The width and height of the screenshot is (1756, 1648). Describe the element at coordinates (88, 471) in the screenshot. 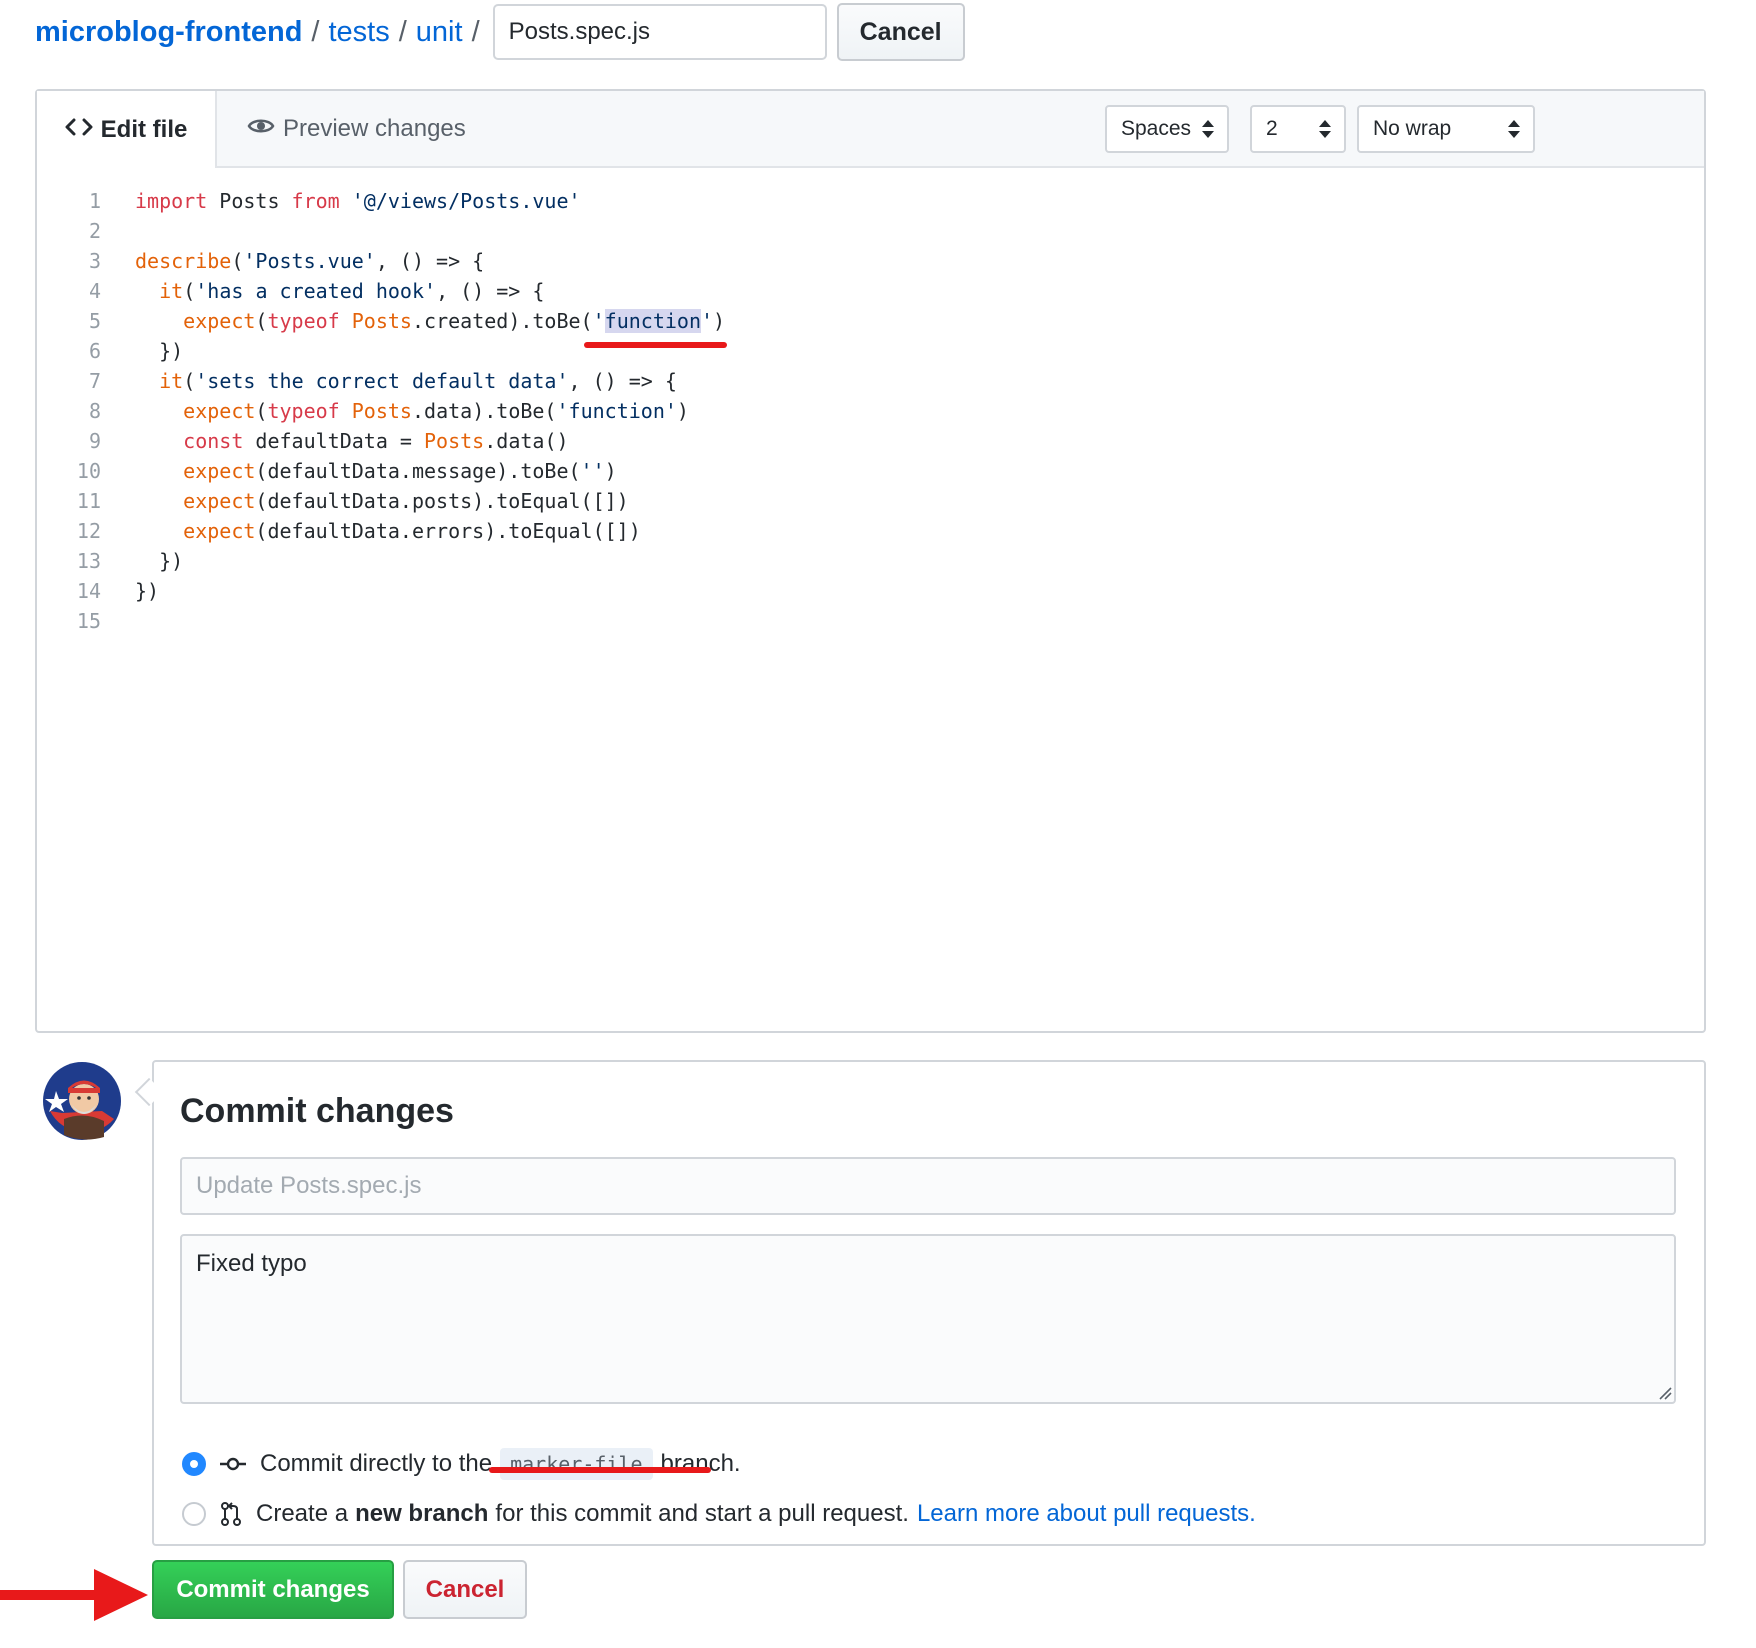

I see `line-number: 10` at that location.